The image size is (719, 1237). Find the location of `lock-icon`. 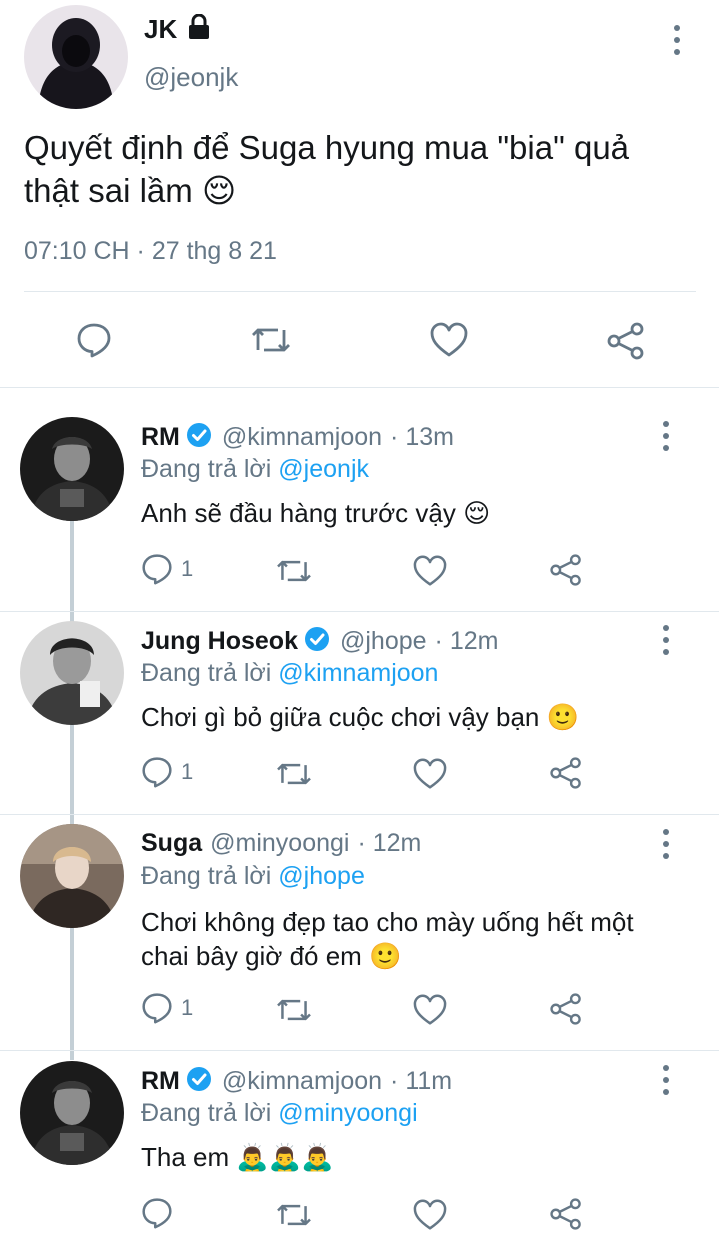

lock-icon is located at coordinates (199, 29).